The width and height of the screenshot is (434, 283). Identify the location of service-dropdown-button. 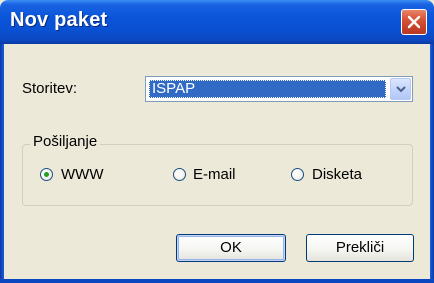
(400, 89).